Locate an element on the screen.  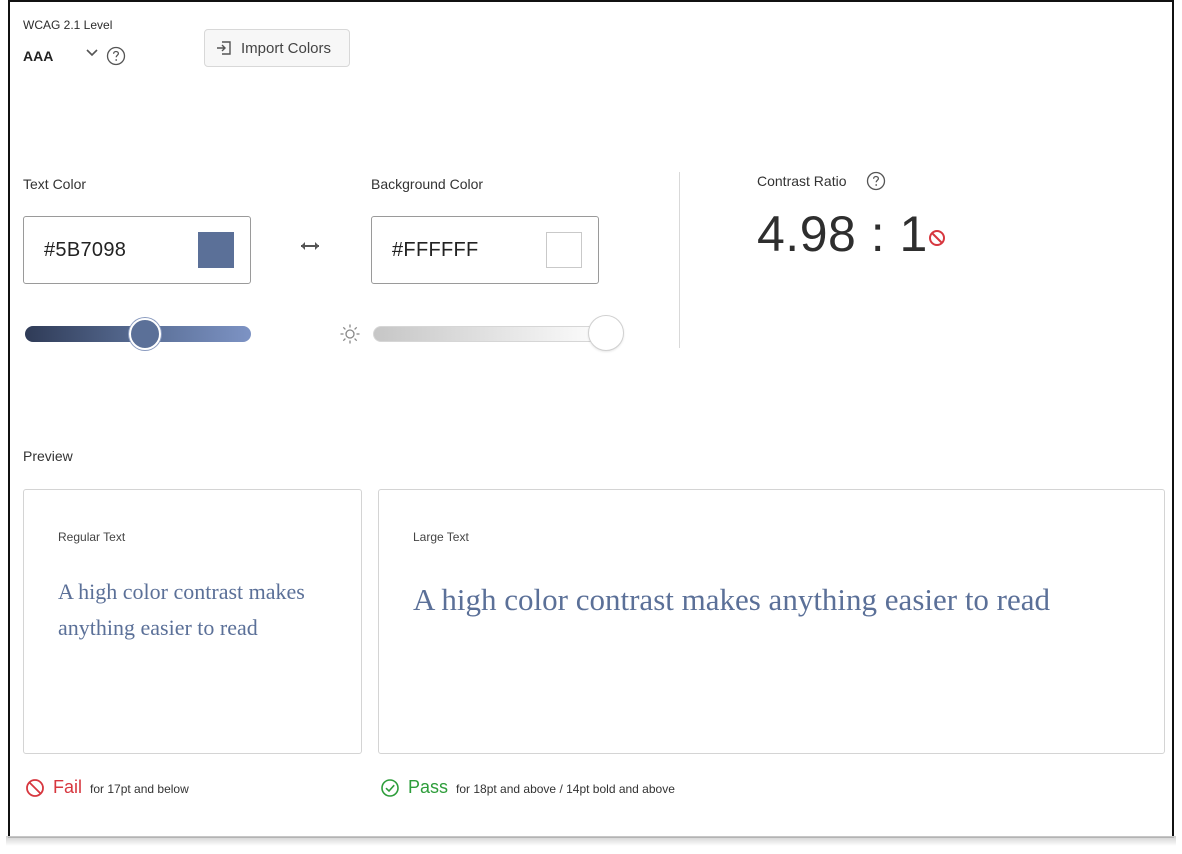
large-text-title: Large Text is located at coordinates (441, 537).